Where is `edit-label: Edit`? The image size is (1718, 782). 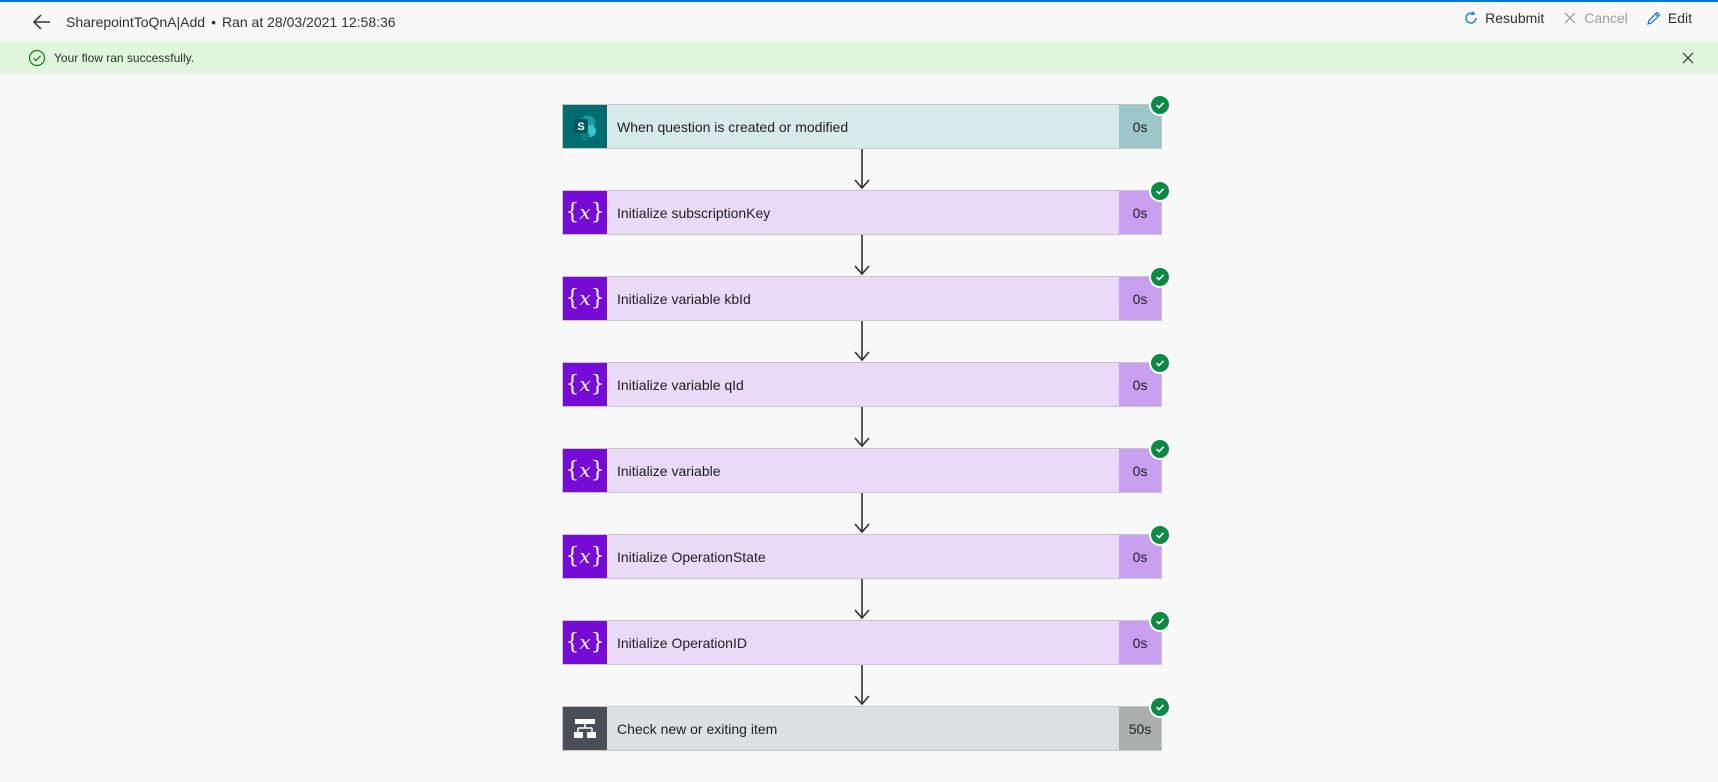 edit-label: Edit is located at coordinates (1679, 18).